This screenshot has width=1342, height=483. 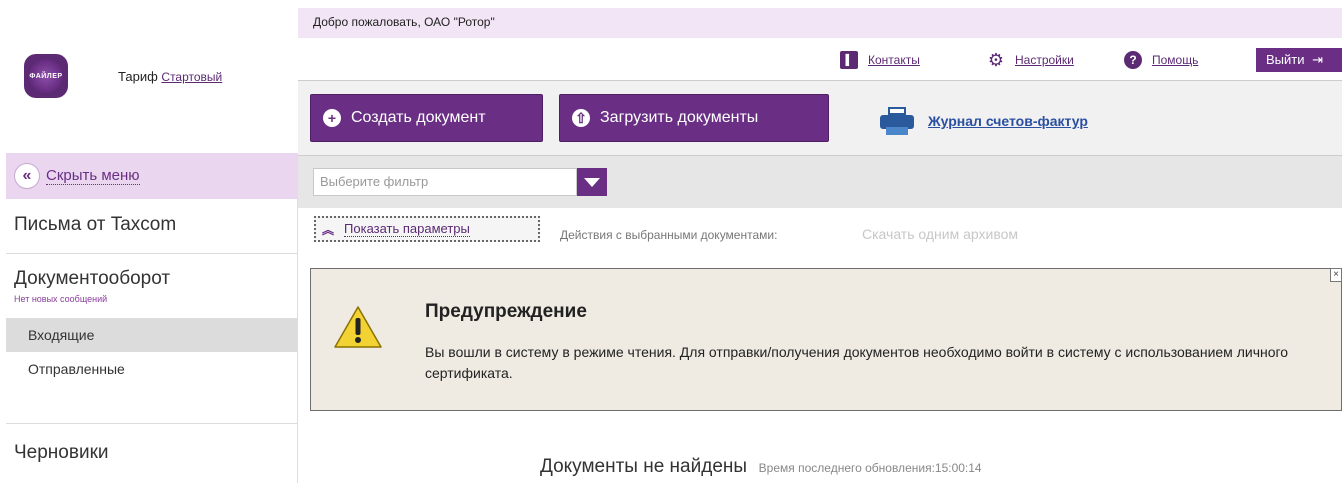 I want to click on welcome-bar: Добро пожаловать, ОАО "Ротор", so click(x=820, y=23).